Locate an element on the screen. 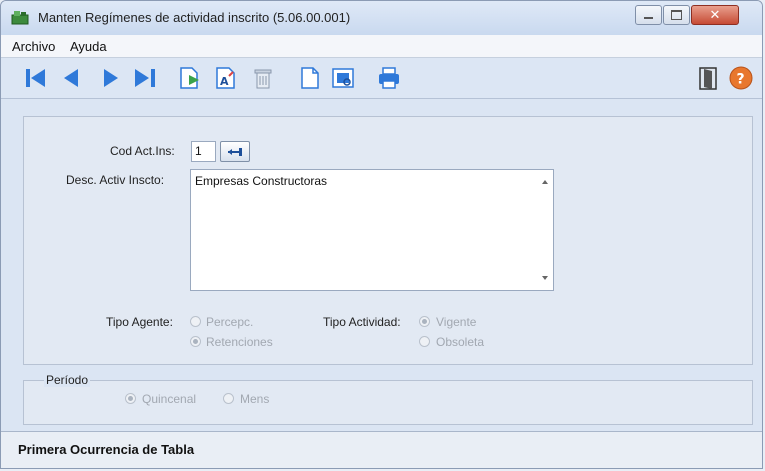 The image size is (765, 471). lookup-button is located at coordinates (235, 151).